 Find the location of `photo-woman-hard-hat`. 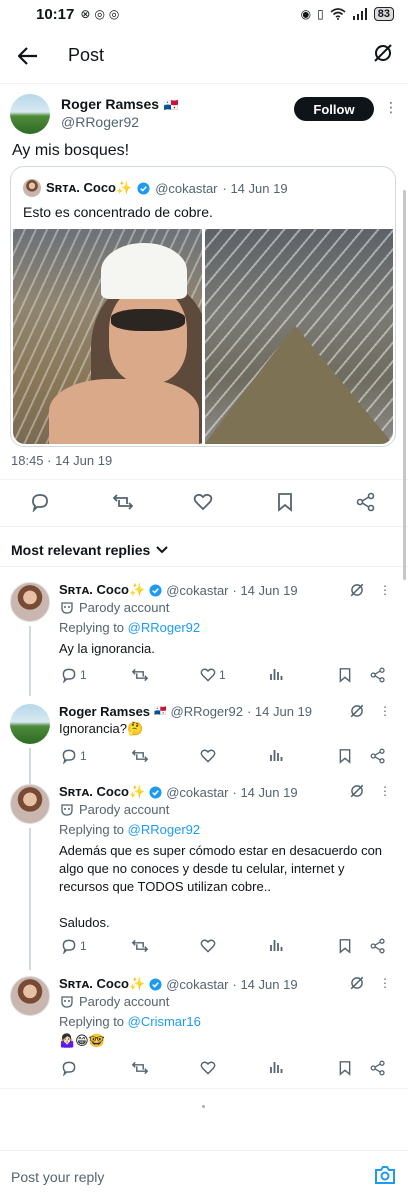

photo-woman-hard-hat is located at coordinates (107, 336).